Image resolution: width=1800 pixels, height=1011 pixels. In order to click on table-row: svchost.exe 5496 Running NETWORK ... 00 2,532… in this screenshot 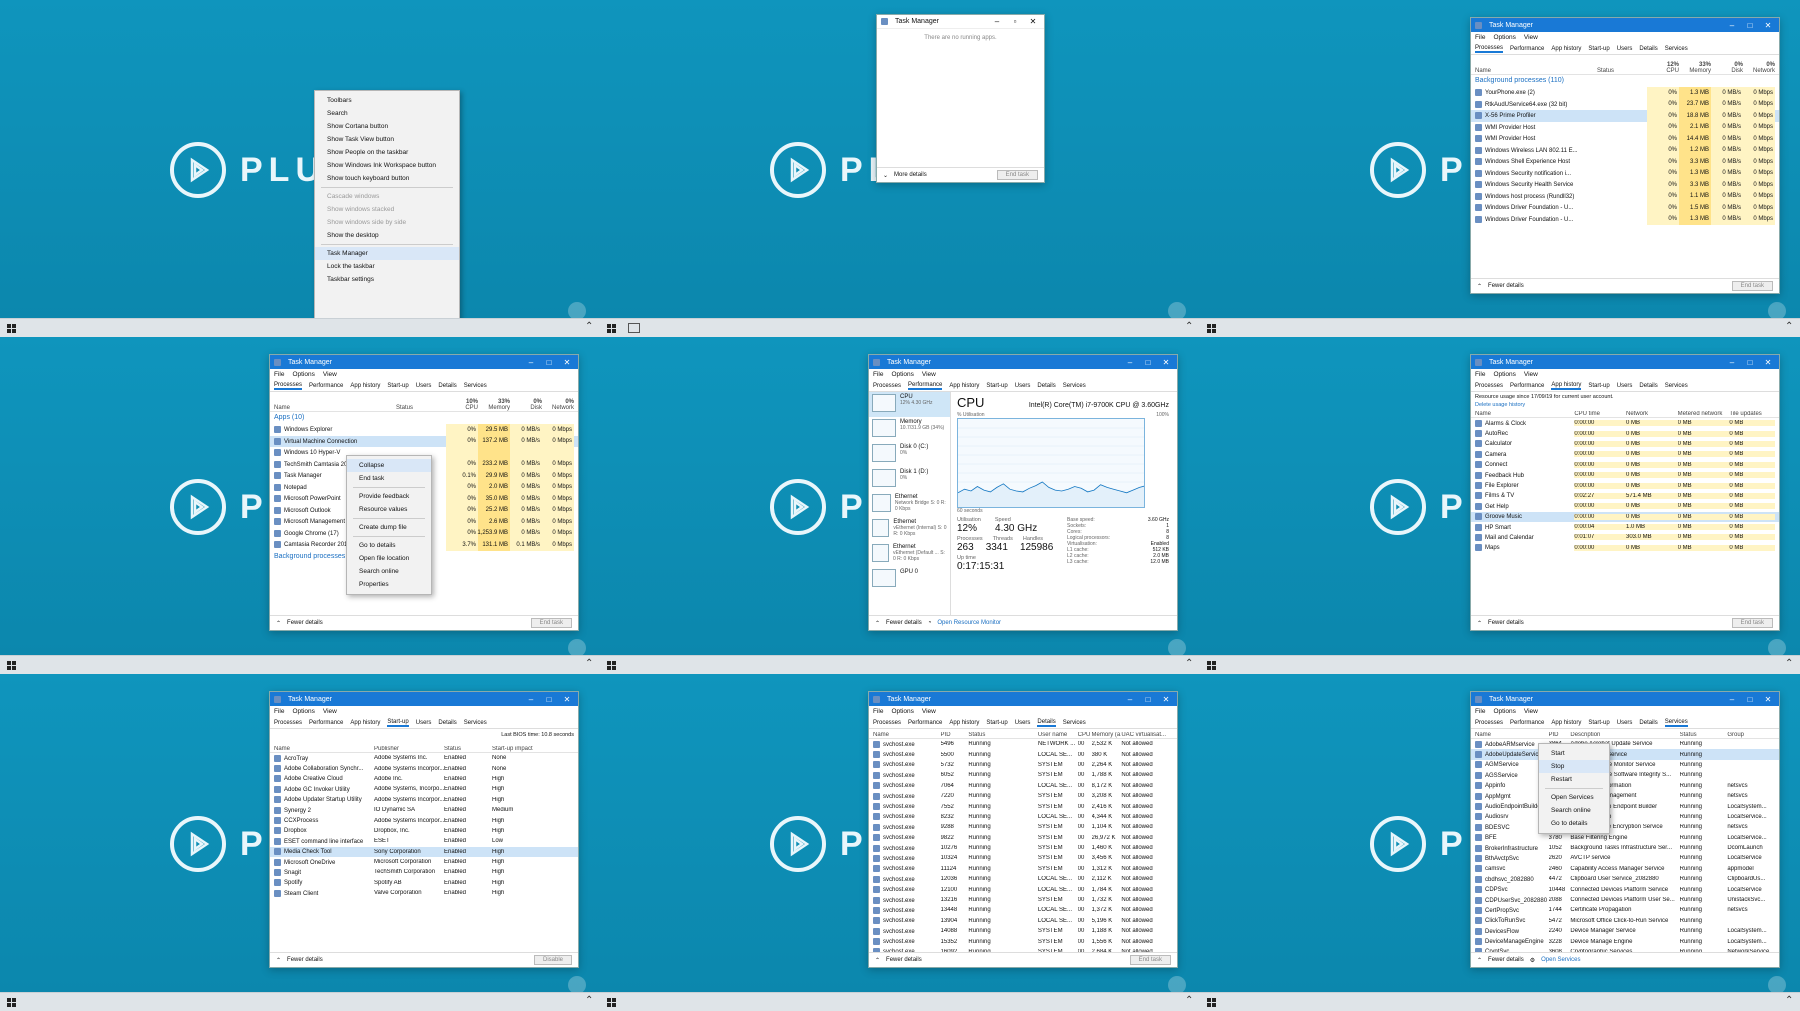, I will do `click(1023, 744)`.